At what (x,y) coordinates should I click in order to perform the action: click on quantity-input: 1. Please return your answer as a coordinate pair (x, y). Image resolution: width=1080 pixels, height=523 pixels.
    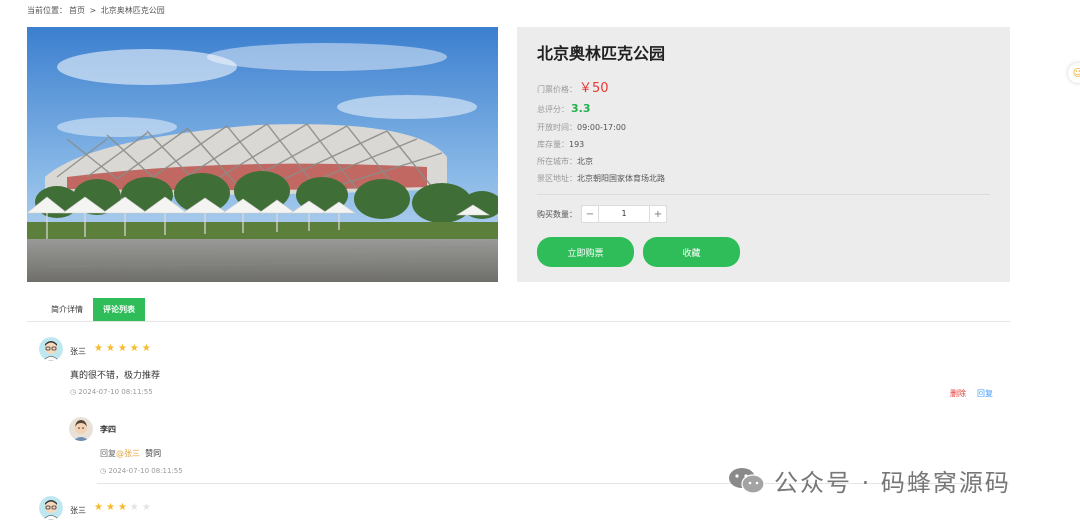
    Looking at the image, I should click on (624, 214).